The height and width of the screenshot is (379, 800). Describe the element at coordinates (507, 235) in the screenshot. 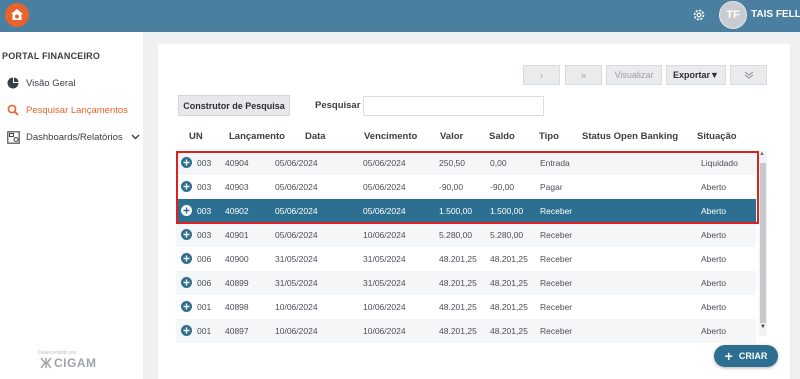

I see `cell-saldo: 5.280,00` at that location.